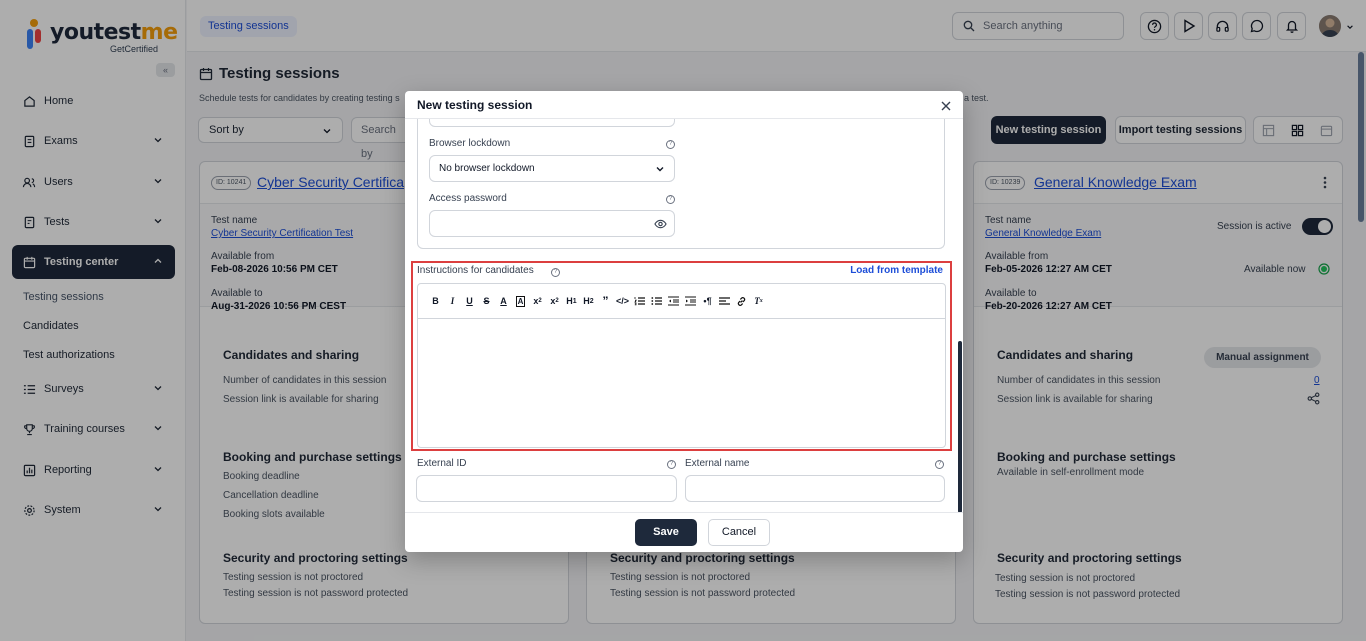  Describe the element at coordinates (435, 301) in the screenshot. I see `bold-icon: B` at that location.